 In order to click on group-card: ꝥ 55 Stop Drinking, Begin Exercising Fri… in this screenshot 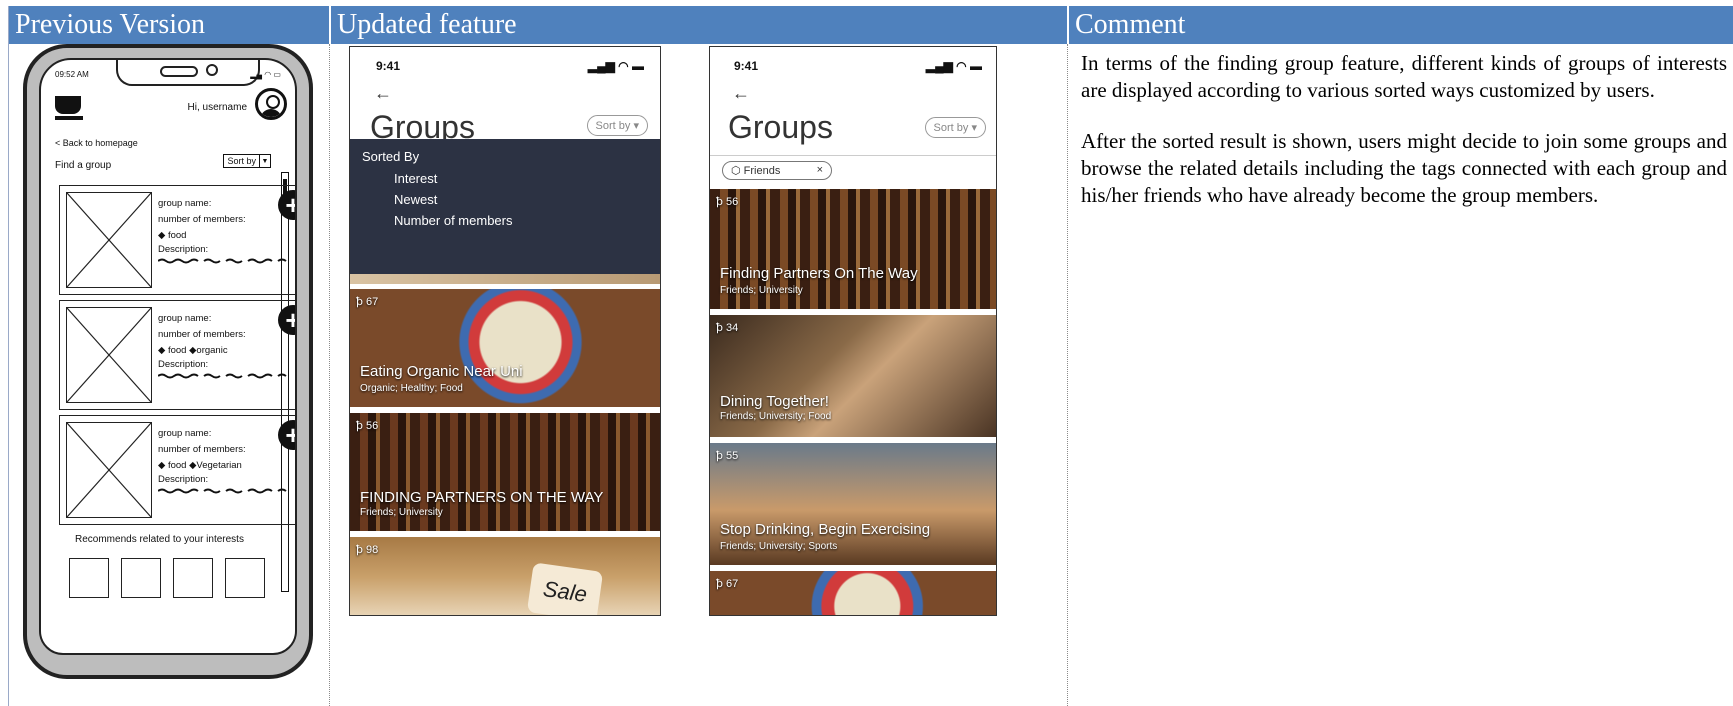, I will do `click(853, 504)`.